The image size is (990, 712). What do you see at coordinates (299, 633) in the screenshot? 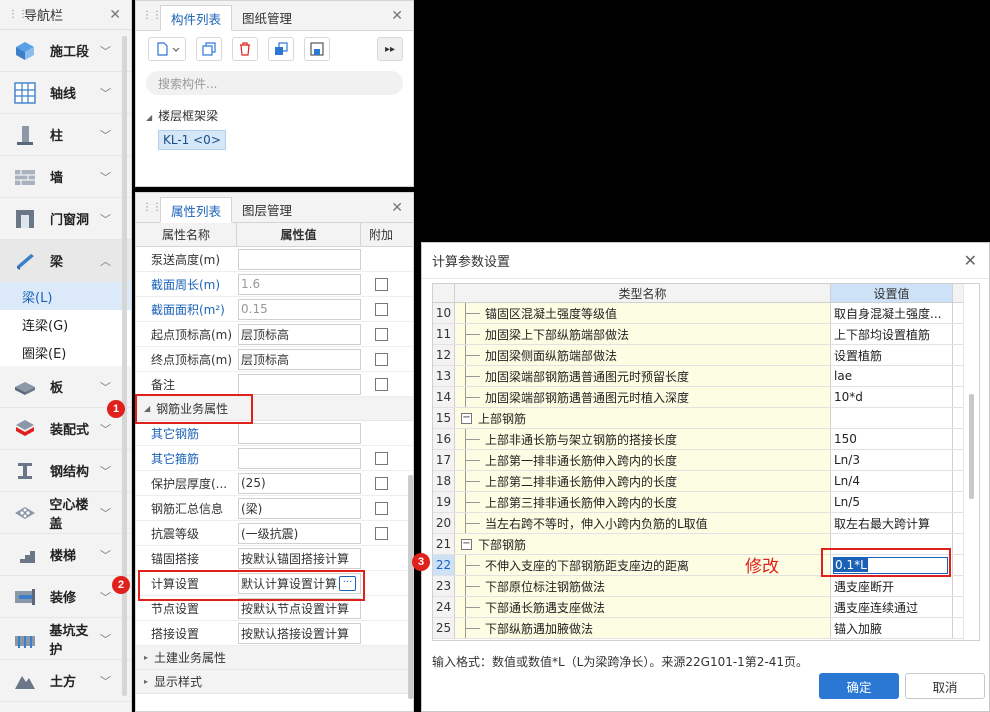
I see `property-value-field: 按默认搭接设置计算` at bounding box center [299, 633].